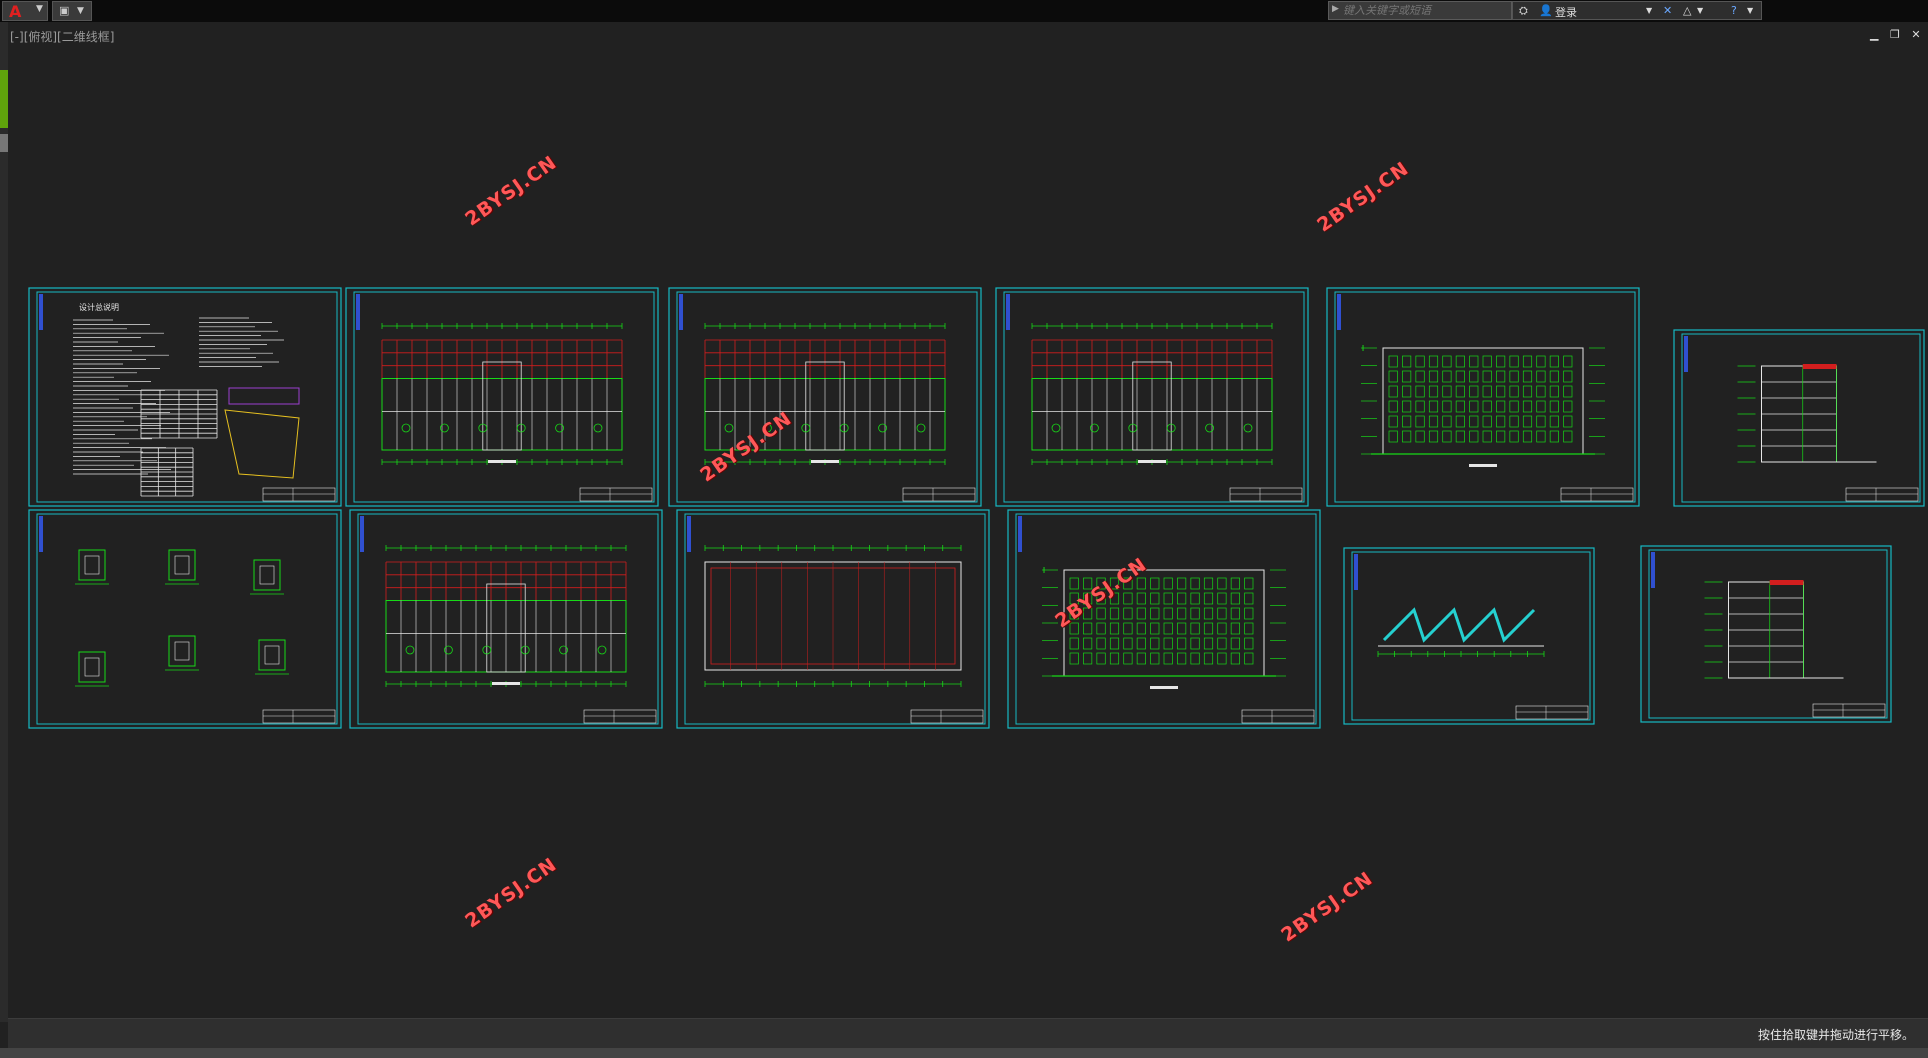 This screenshot has height=1058, width=1928. Describe the element at coordinates (968, 1033) in the screenshot. I see `status-bar: 按住拾取键并拖动进行平移。` at that location.